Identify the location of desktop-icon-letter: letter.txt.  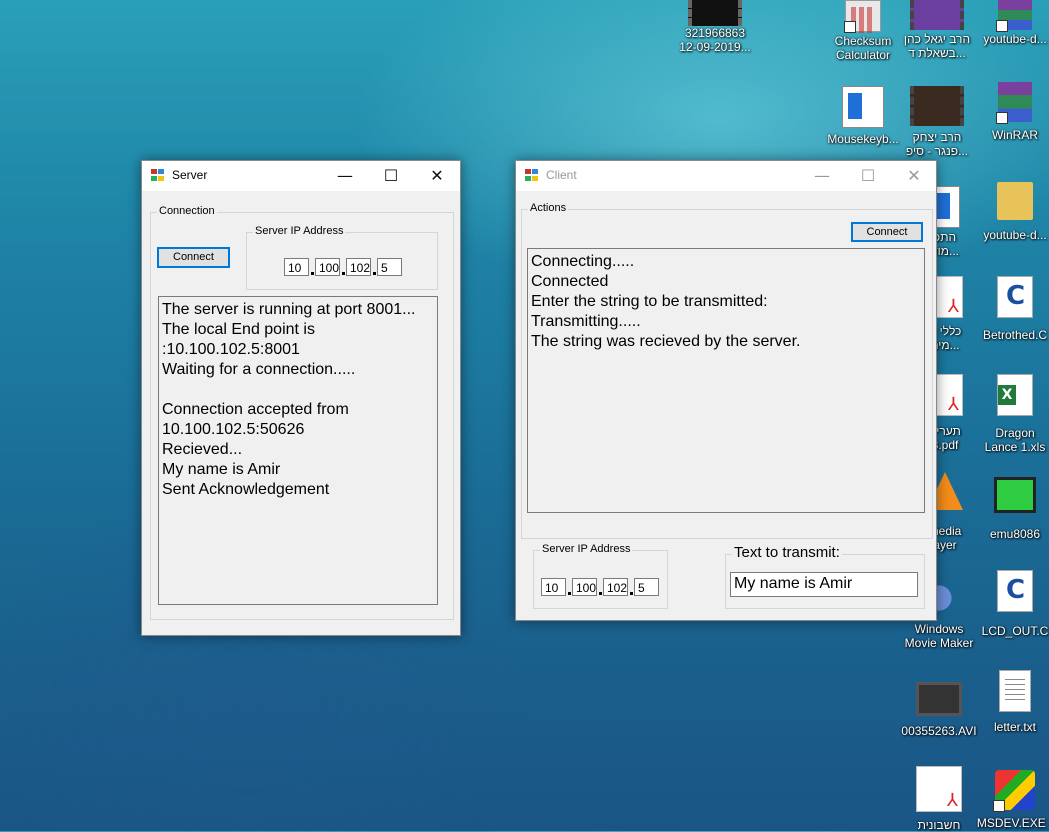
(1012, 702).